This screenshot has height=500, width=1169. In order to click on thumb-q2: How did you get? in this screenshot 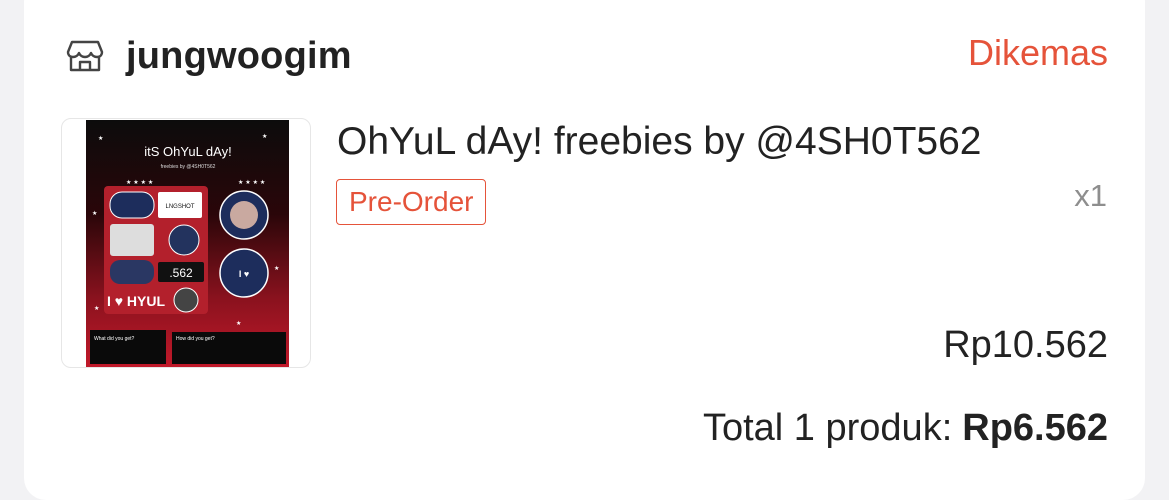, I will do `click(195, 339)`.